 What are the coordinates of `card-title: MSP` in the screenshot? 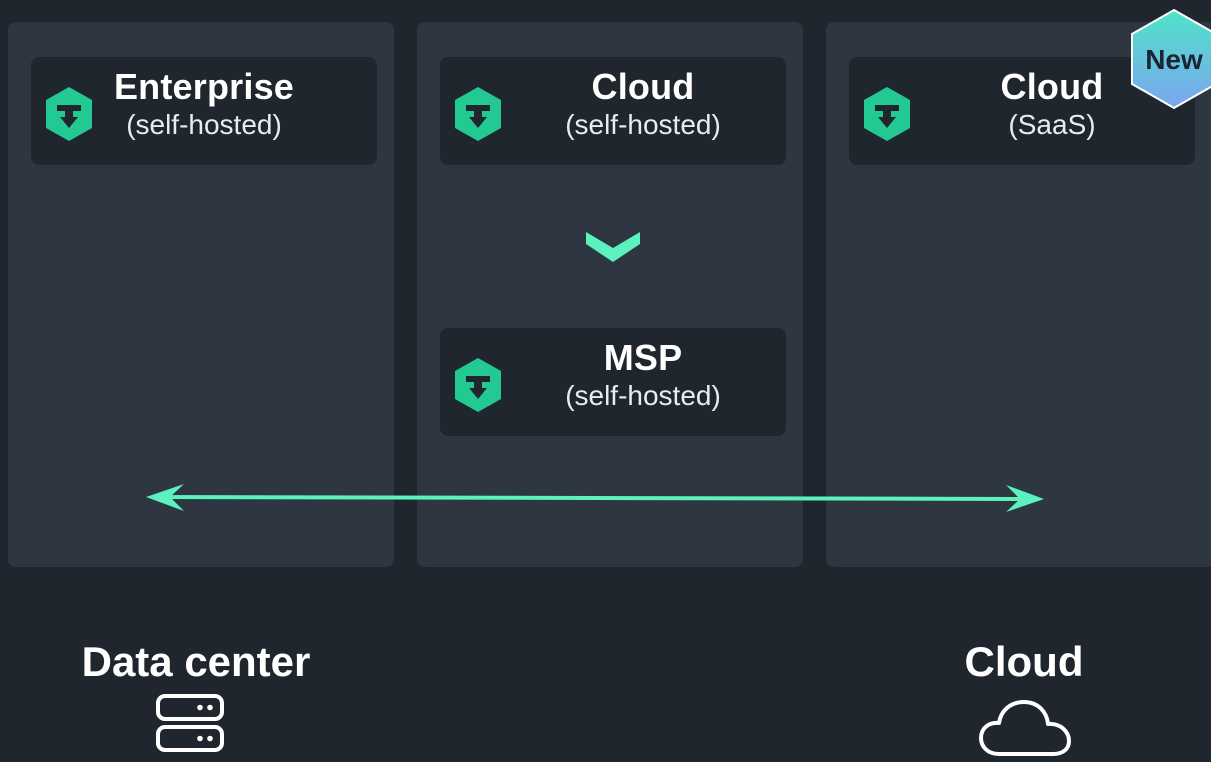 It's located at (643, 357).